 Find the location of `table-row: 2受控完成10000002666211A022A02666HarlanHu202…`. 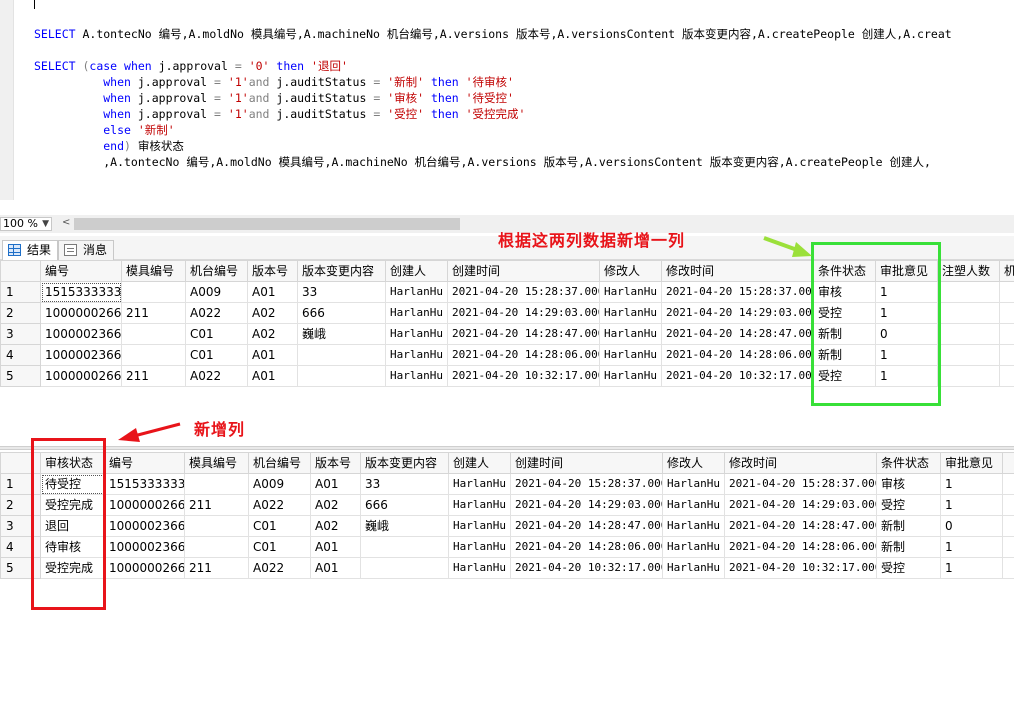

table-row: 2受控完成10000002666211A022A02666HarlanHu202… is located at coordinates (507, 505).